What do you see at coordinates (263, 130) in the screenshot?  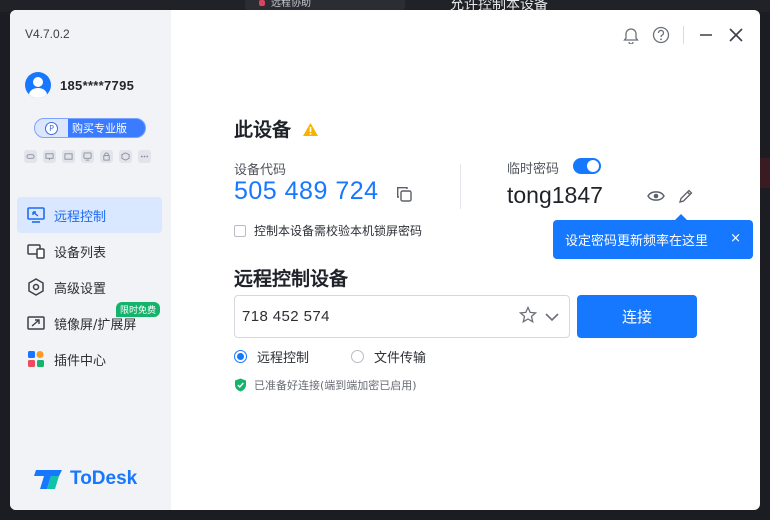 I see `this-device-title: 此设备` at bounding box center [263, 130].